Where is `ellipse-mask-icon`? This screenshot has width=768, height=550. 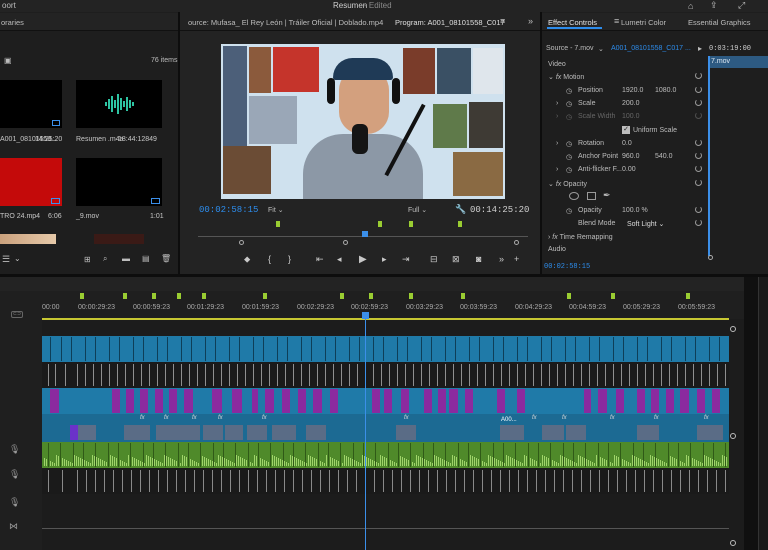
ellipse-mask-icon is located at coordinates (574, 196).